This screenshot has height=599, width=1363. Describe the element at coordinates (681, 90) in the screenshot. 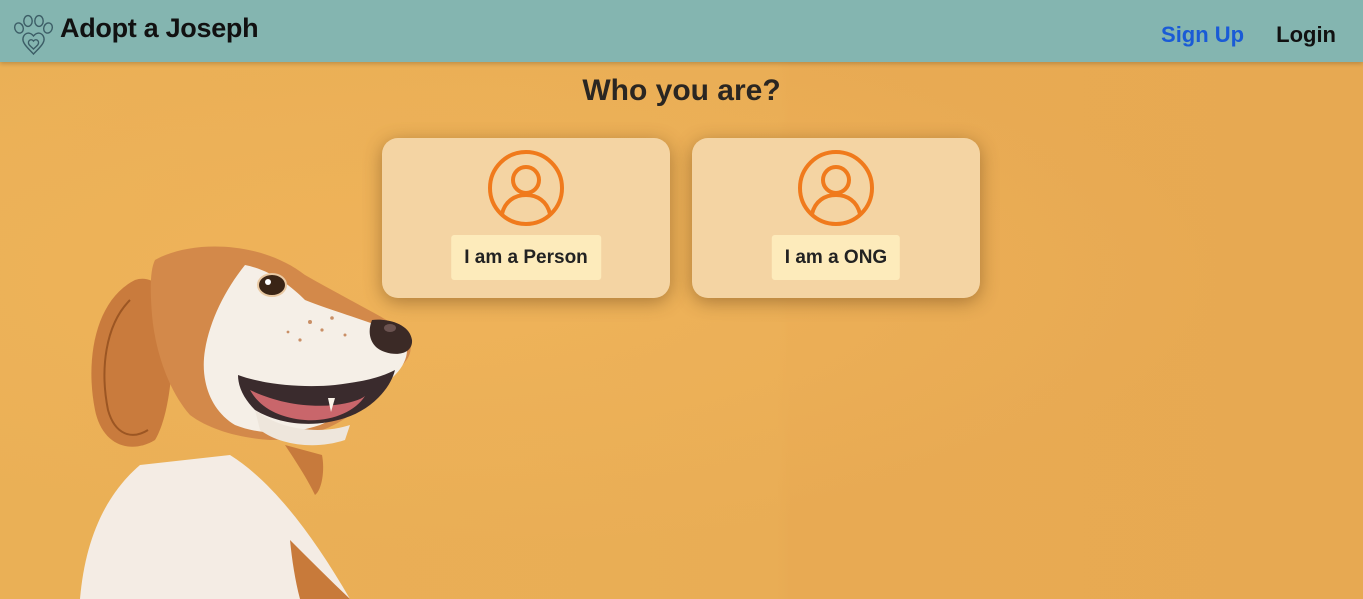

I see `page-title: Who you are?` at that location.